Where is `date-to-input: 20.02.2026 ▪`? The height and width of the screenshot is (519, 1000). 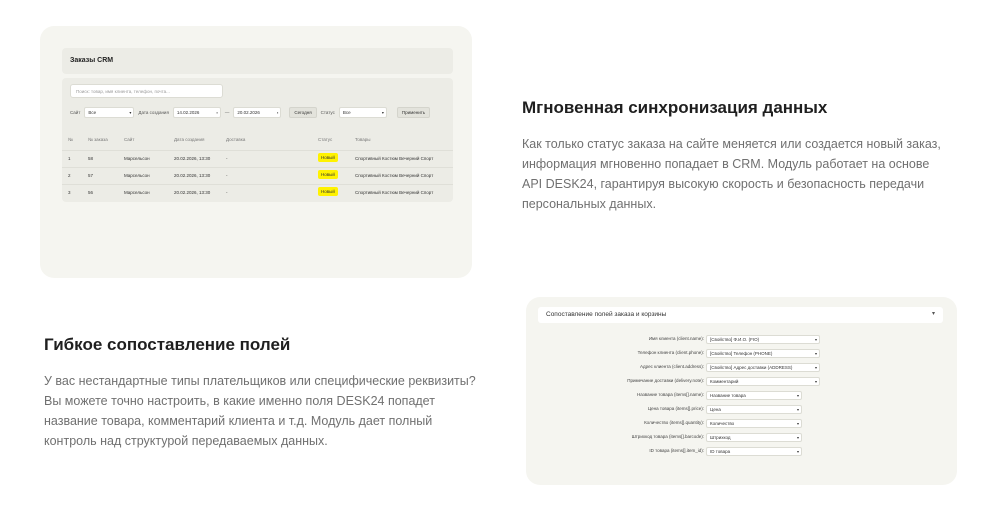 date-to-input: 20.02.2026 ▪ is located at coordinates (257, 112).